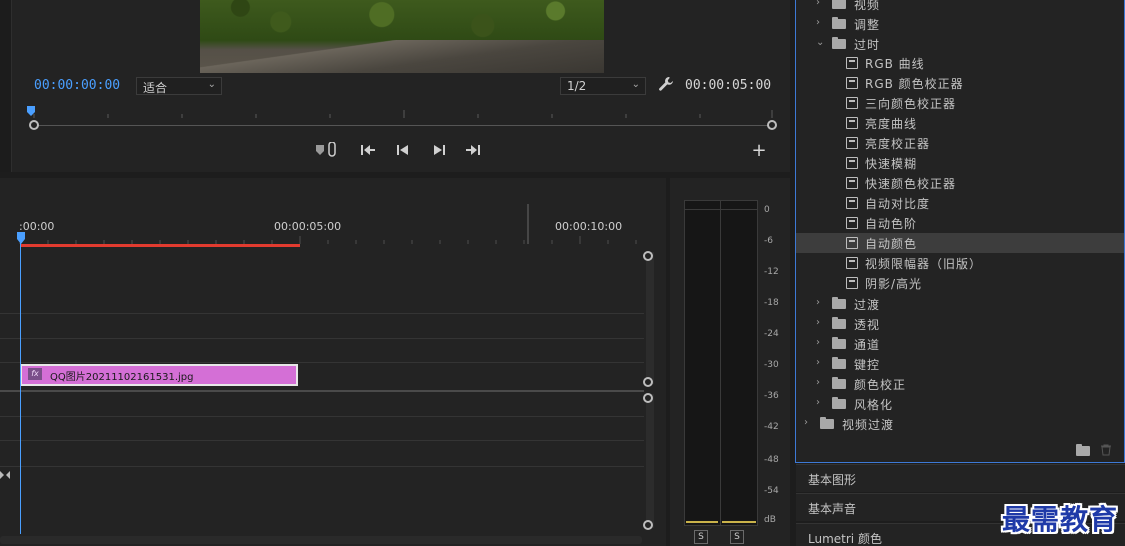 The image size is (1125, 546). I want to click on monitor-zoom-scrollbar, so click(403, 129).